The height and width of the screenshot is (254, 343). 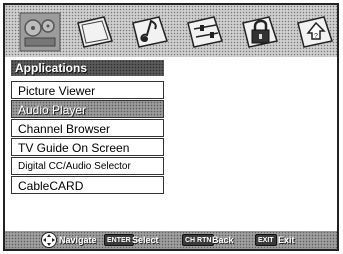 What do you see at coordinates (205, 32) in the screenshot?
I see `sliders-icon` at bounding box center [205, 32].